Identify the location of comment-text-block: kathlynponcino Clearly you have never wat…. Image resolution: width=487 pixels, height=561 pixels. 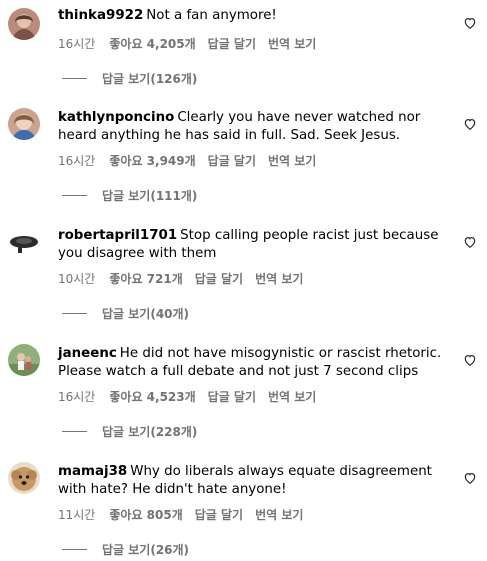
(250, 127).